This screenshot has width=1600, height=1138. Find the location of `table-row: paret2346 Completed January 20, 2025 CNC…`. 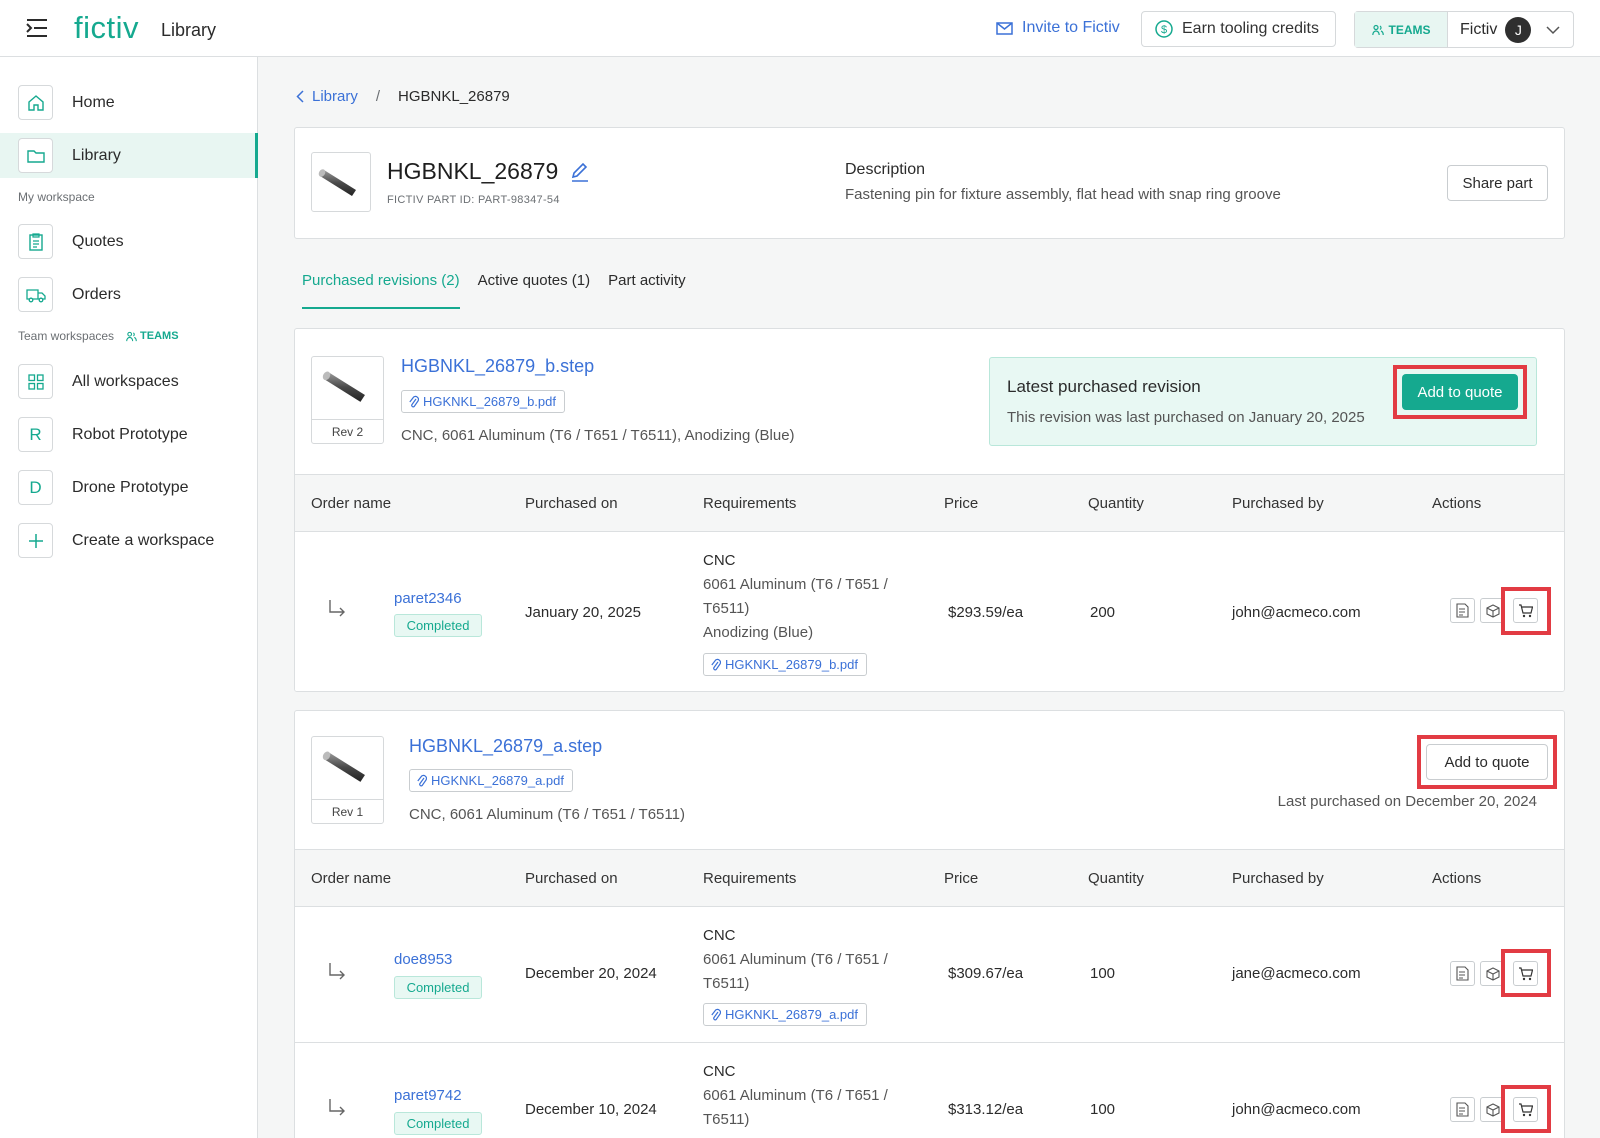

table-row: paret2346 Completed January 20, 2025 CNC… is located at coordinates (929, 611).